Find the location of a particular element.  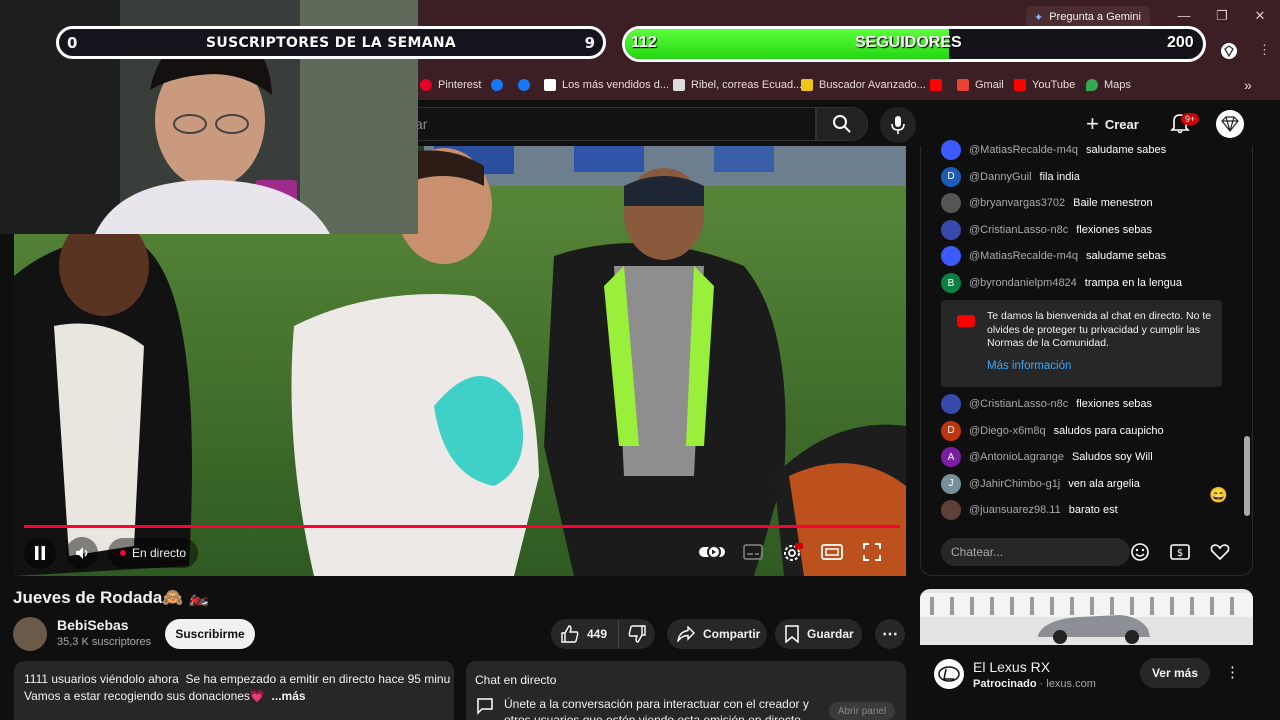

like-chat-button is located at coordinates (1220, 552).